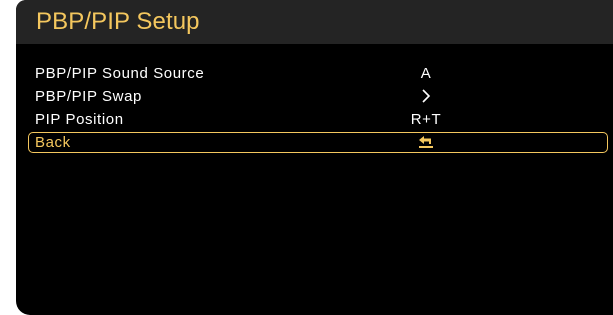 The image size is (613, 315). I want to click on page-title: PBP/PIP Setup, so click(118, 21).